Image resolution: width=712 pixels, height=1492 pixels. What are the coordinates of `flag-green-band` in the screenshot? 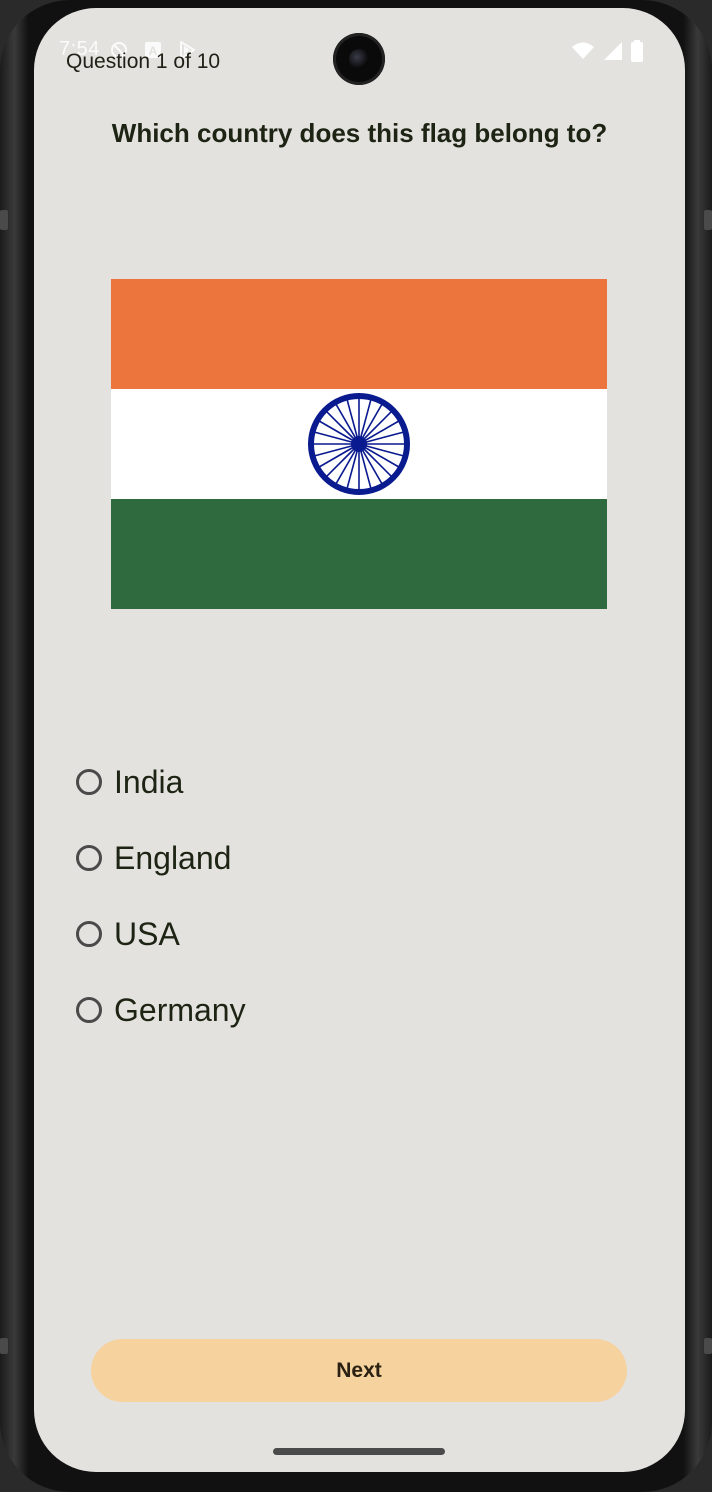 It's located at (359, 554).